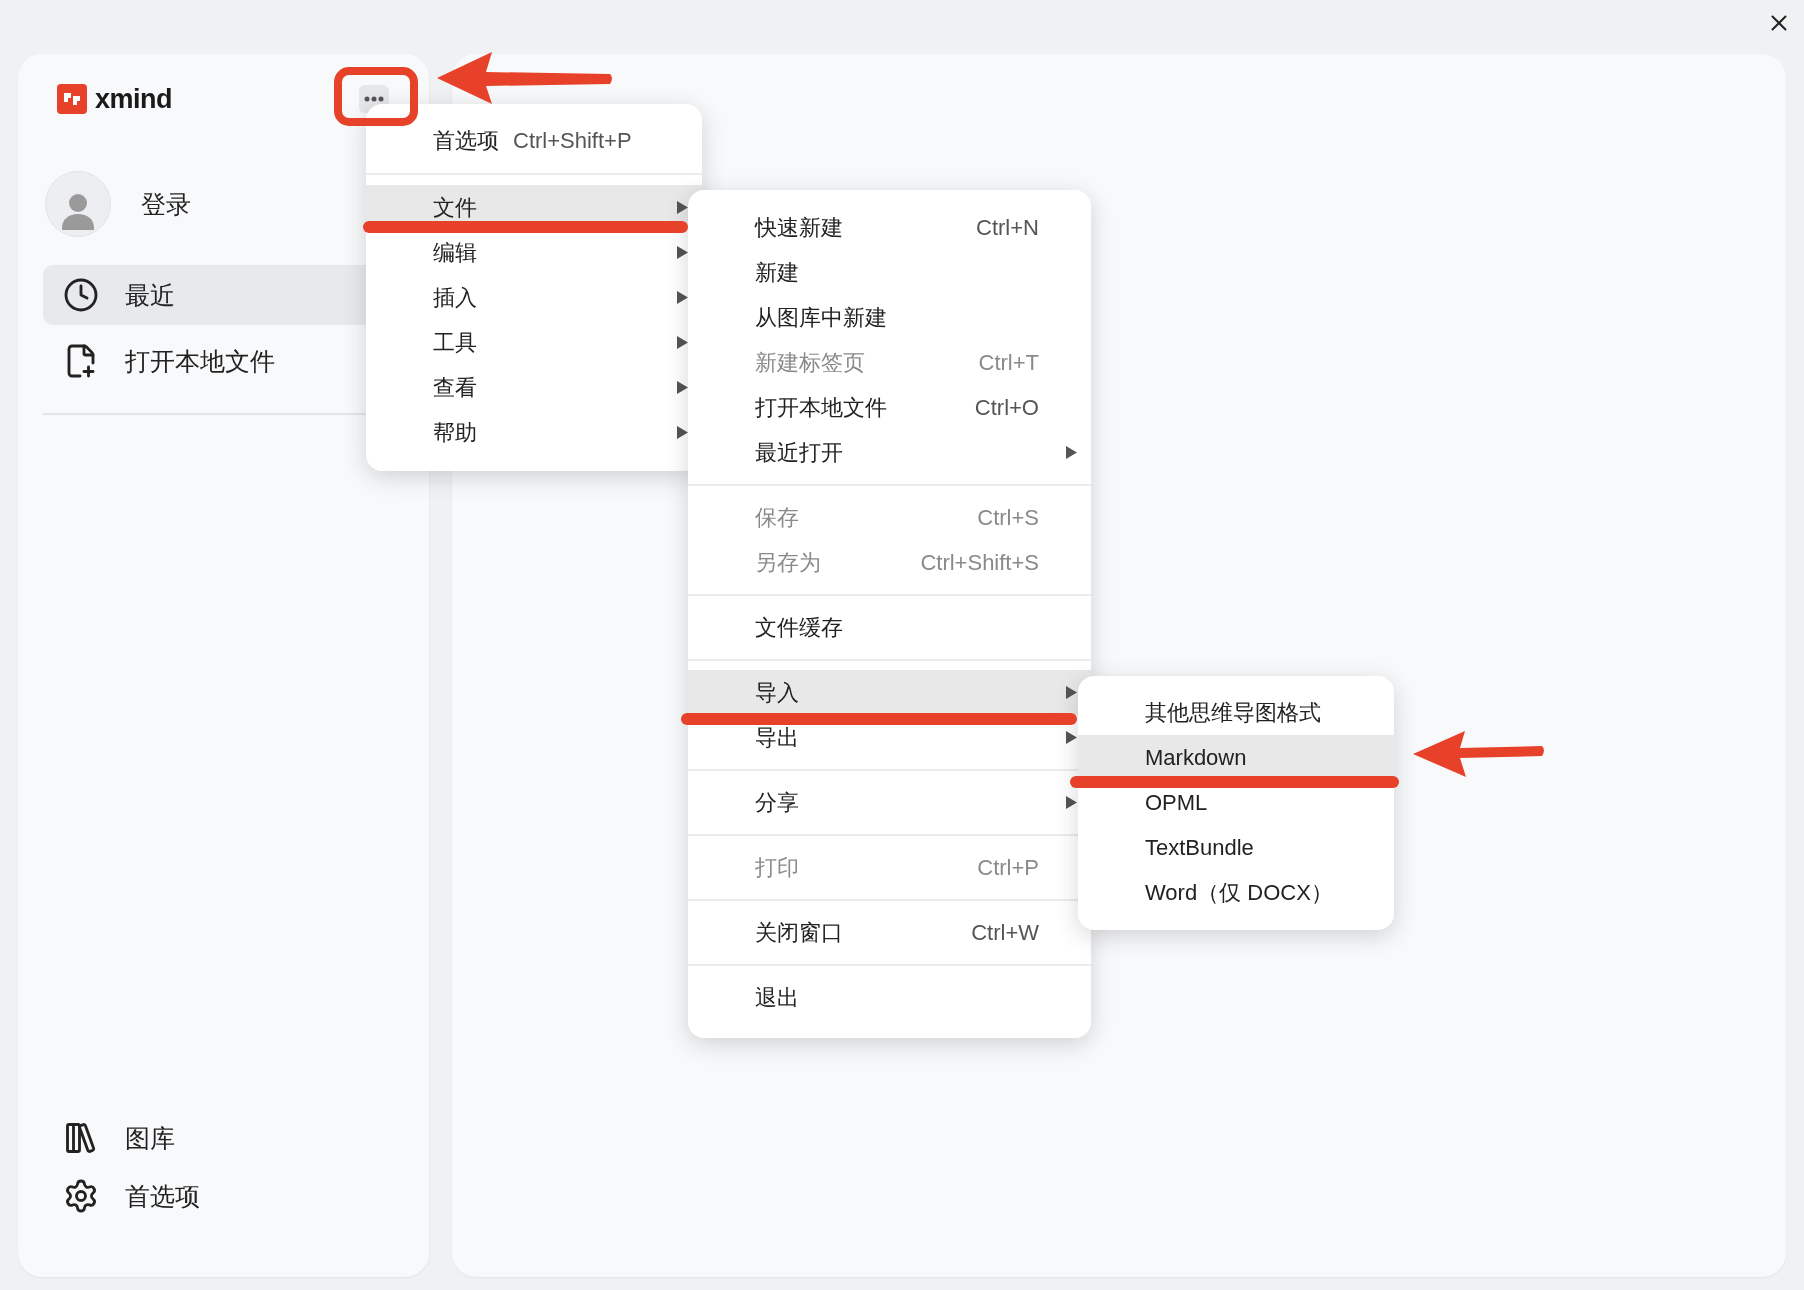 This screenshot has width=1804, height=1290. What do you see at coordinates (534, 140) in the screenshot?
I see `menu-item: 首选项 Ctrl+Shift+P` at bounding box center [534, 140].